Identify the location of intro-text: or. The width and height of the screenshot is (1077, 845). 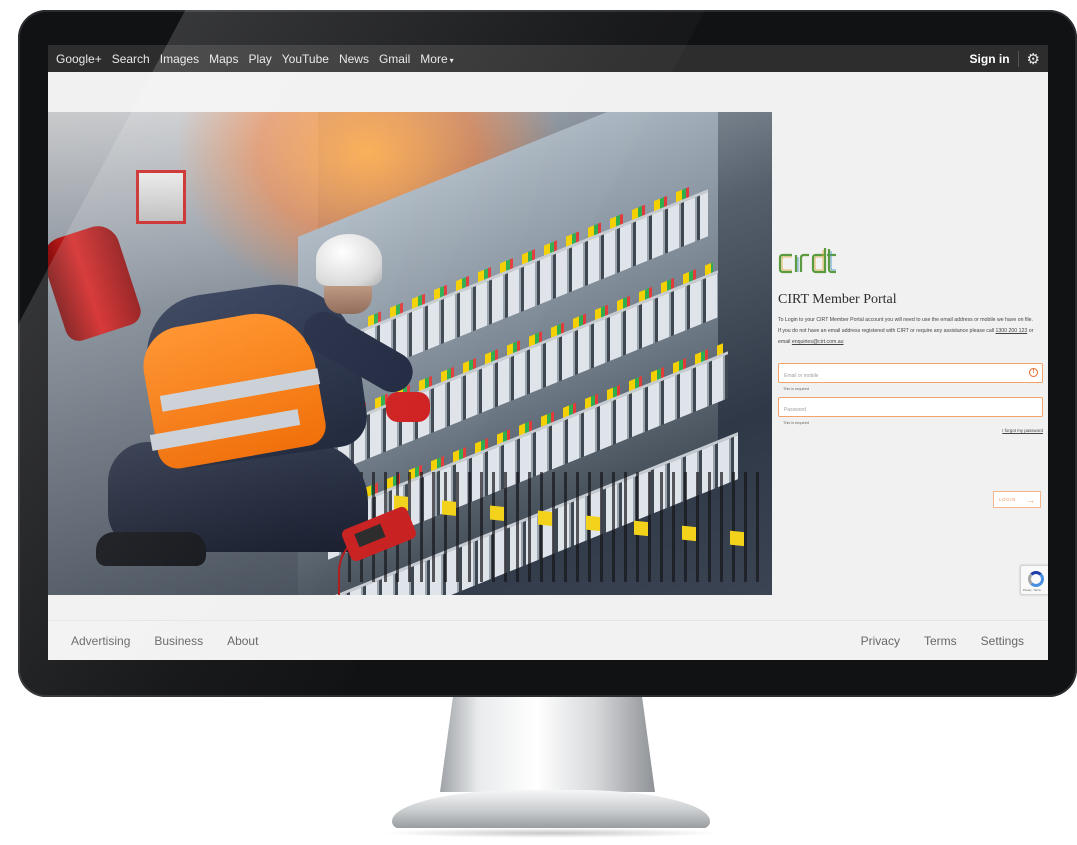
(1031, 331).